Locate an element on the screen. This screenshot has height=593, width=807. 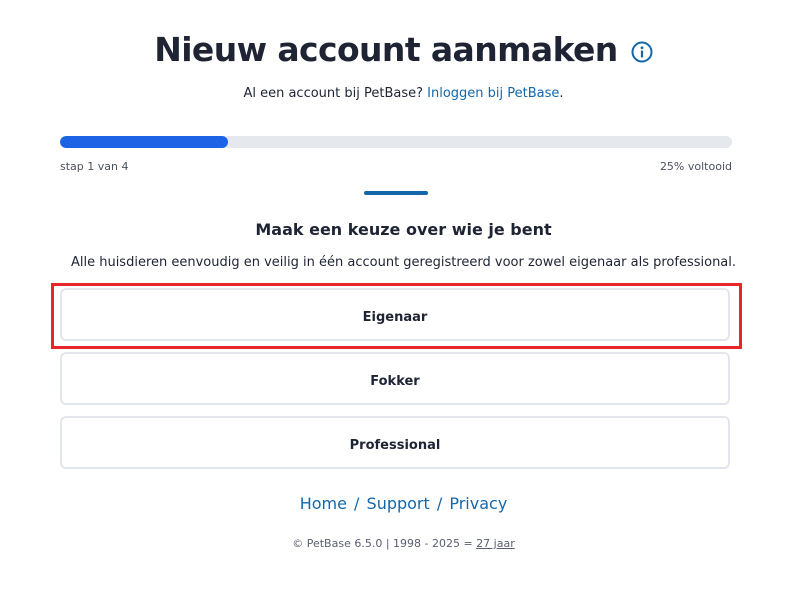
progress-percent: 25% voltooid is located at coordinates (695, 166).